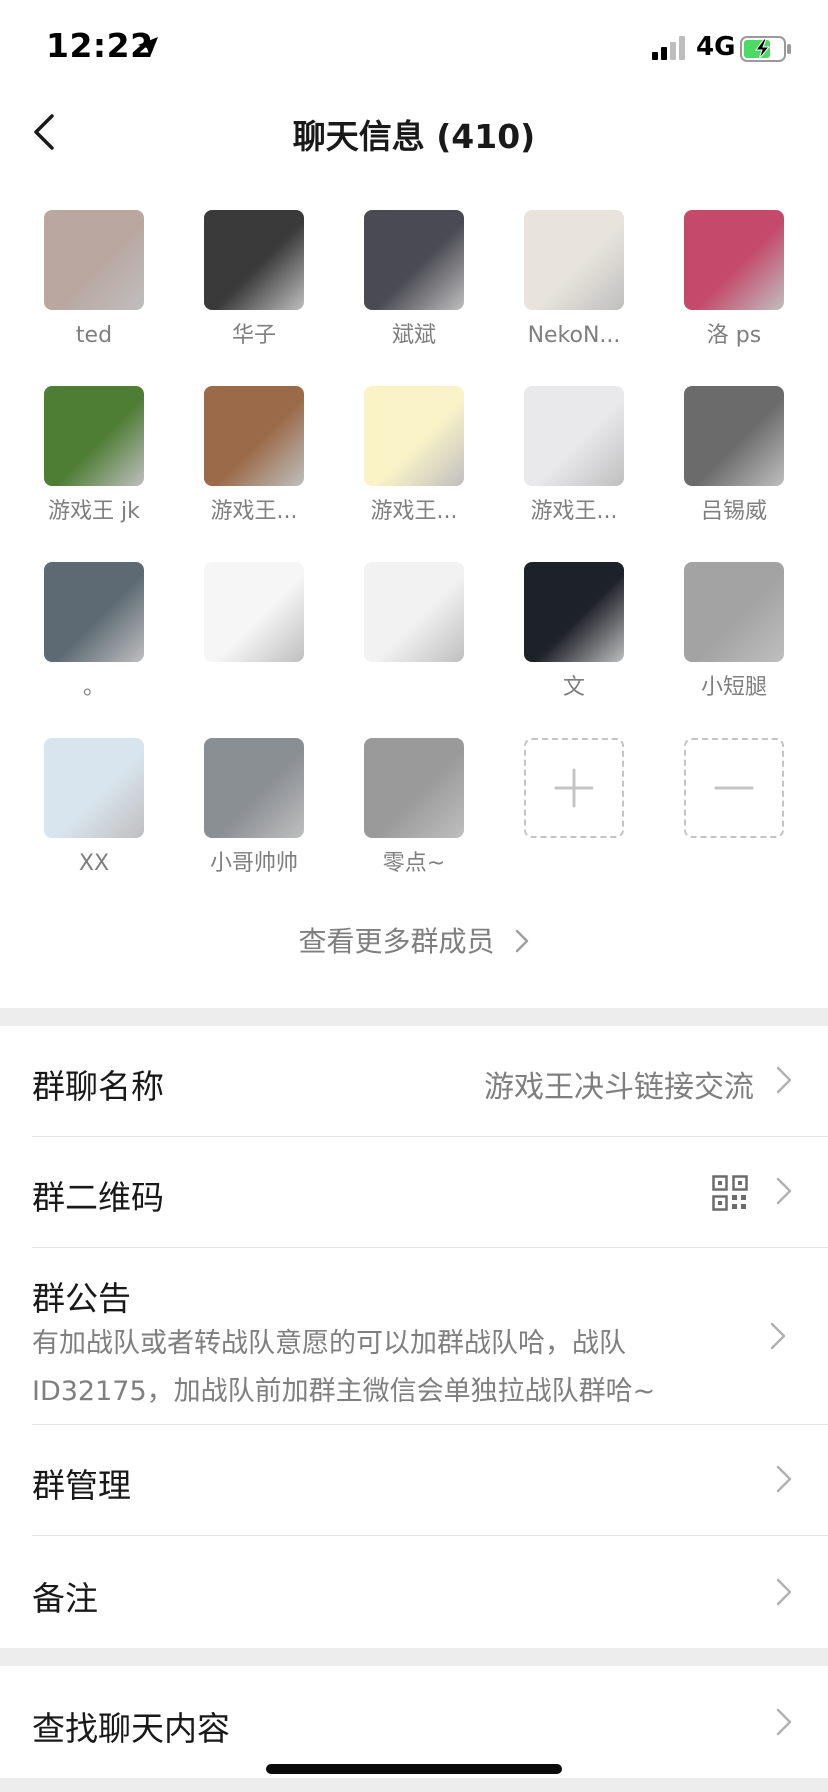 The image size is (828, 1792). I want to click on page-title: 聊天信息 (410), so click(414, 136).